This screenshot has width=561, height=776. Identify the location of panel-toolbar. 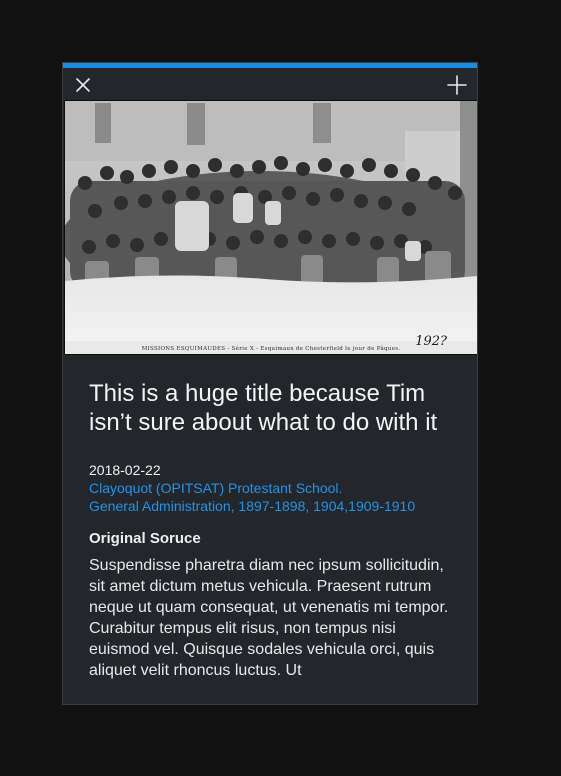
(270, 84).